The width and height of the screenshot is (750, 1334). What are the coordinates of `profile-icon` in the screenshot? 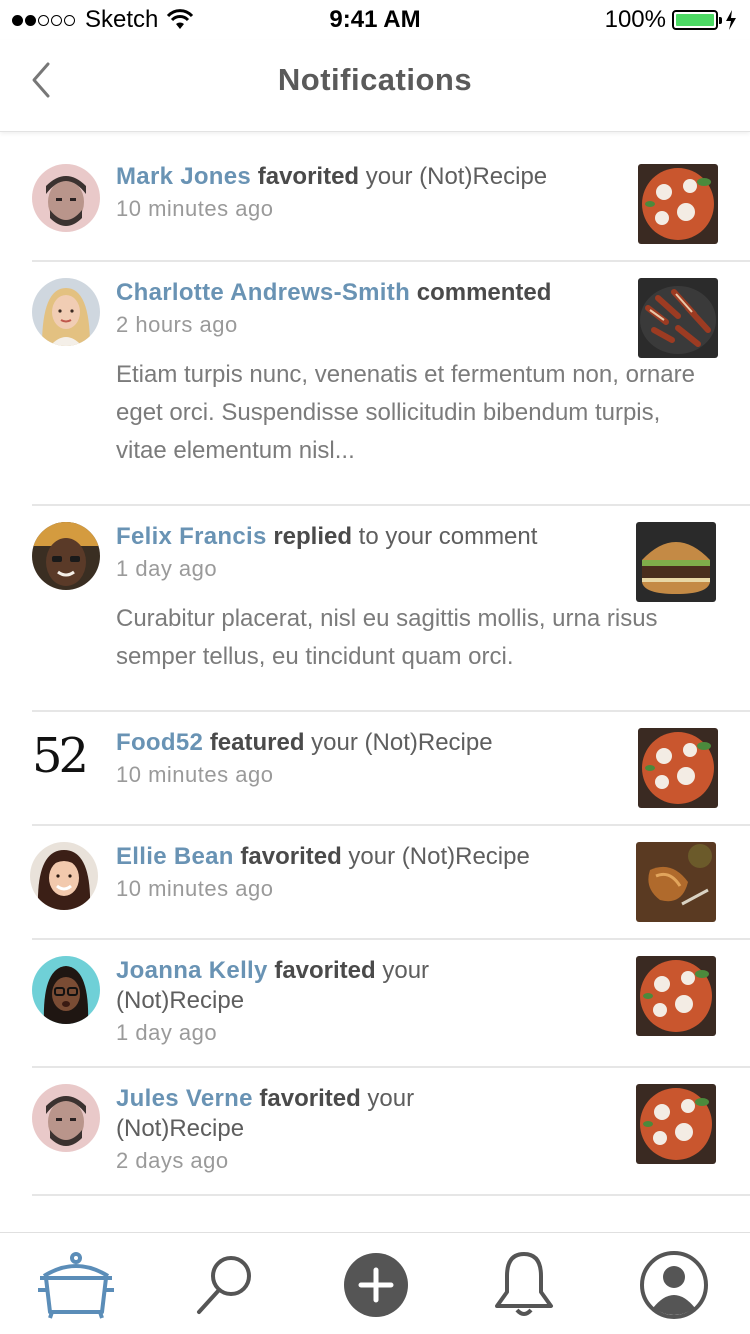 It's located at (674, 1285).